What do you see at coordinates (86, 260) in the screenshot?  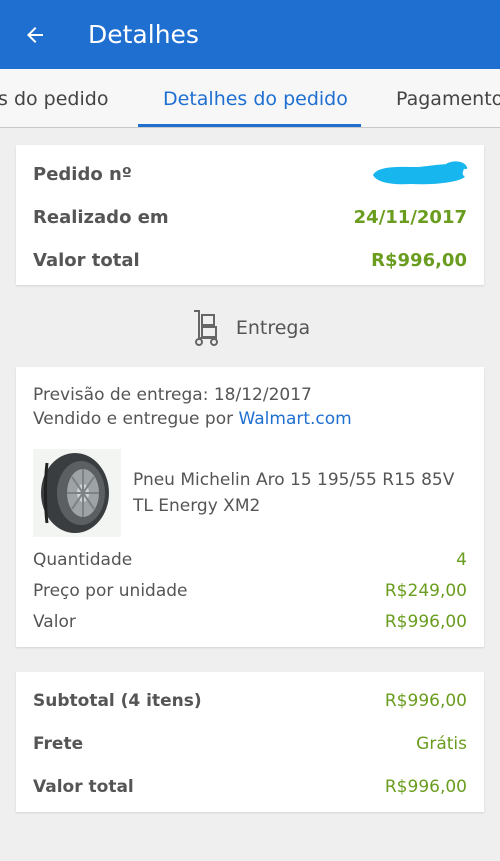 I see `order-total-label: Valor total` at bounding box center [86, 260].